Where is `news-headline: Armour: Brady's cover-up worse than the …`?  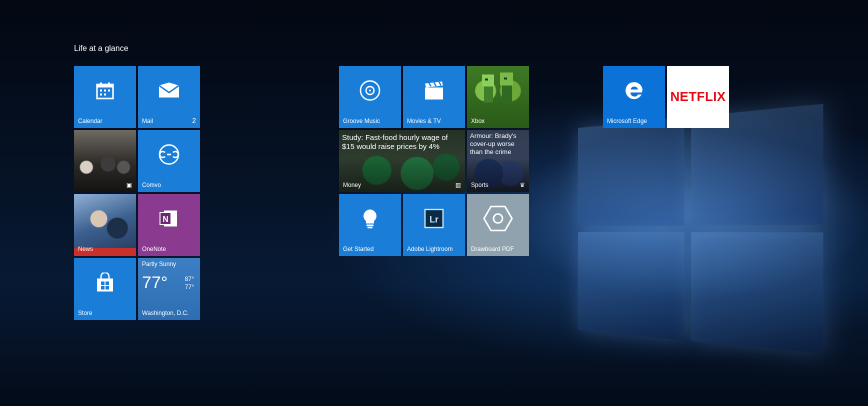 news-headline: Armour: Brady's cover-up worse than the … is located at coordinates (493, 144).